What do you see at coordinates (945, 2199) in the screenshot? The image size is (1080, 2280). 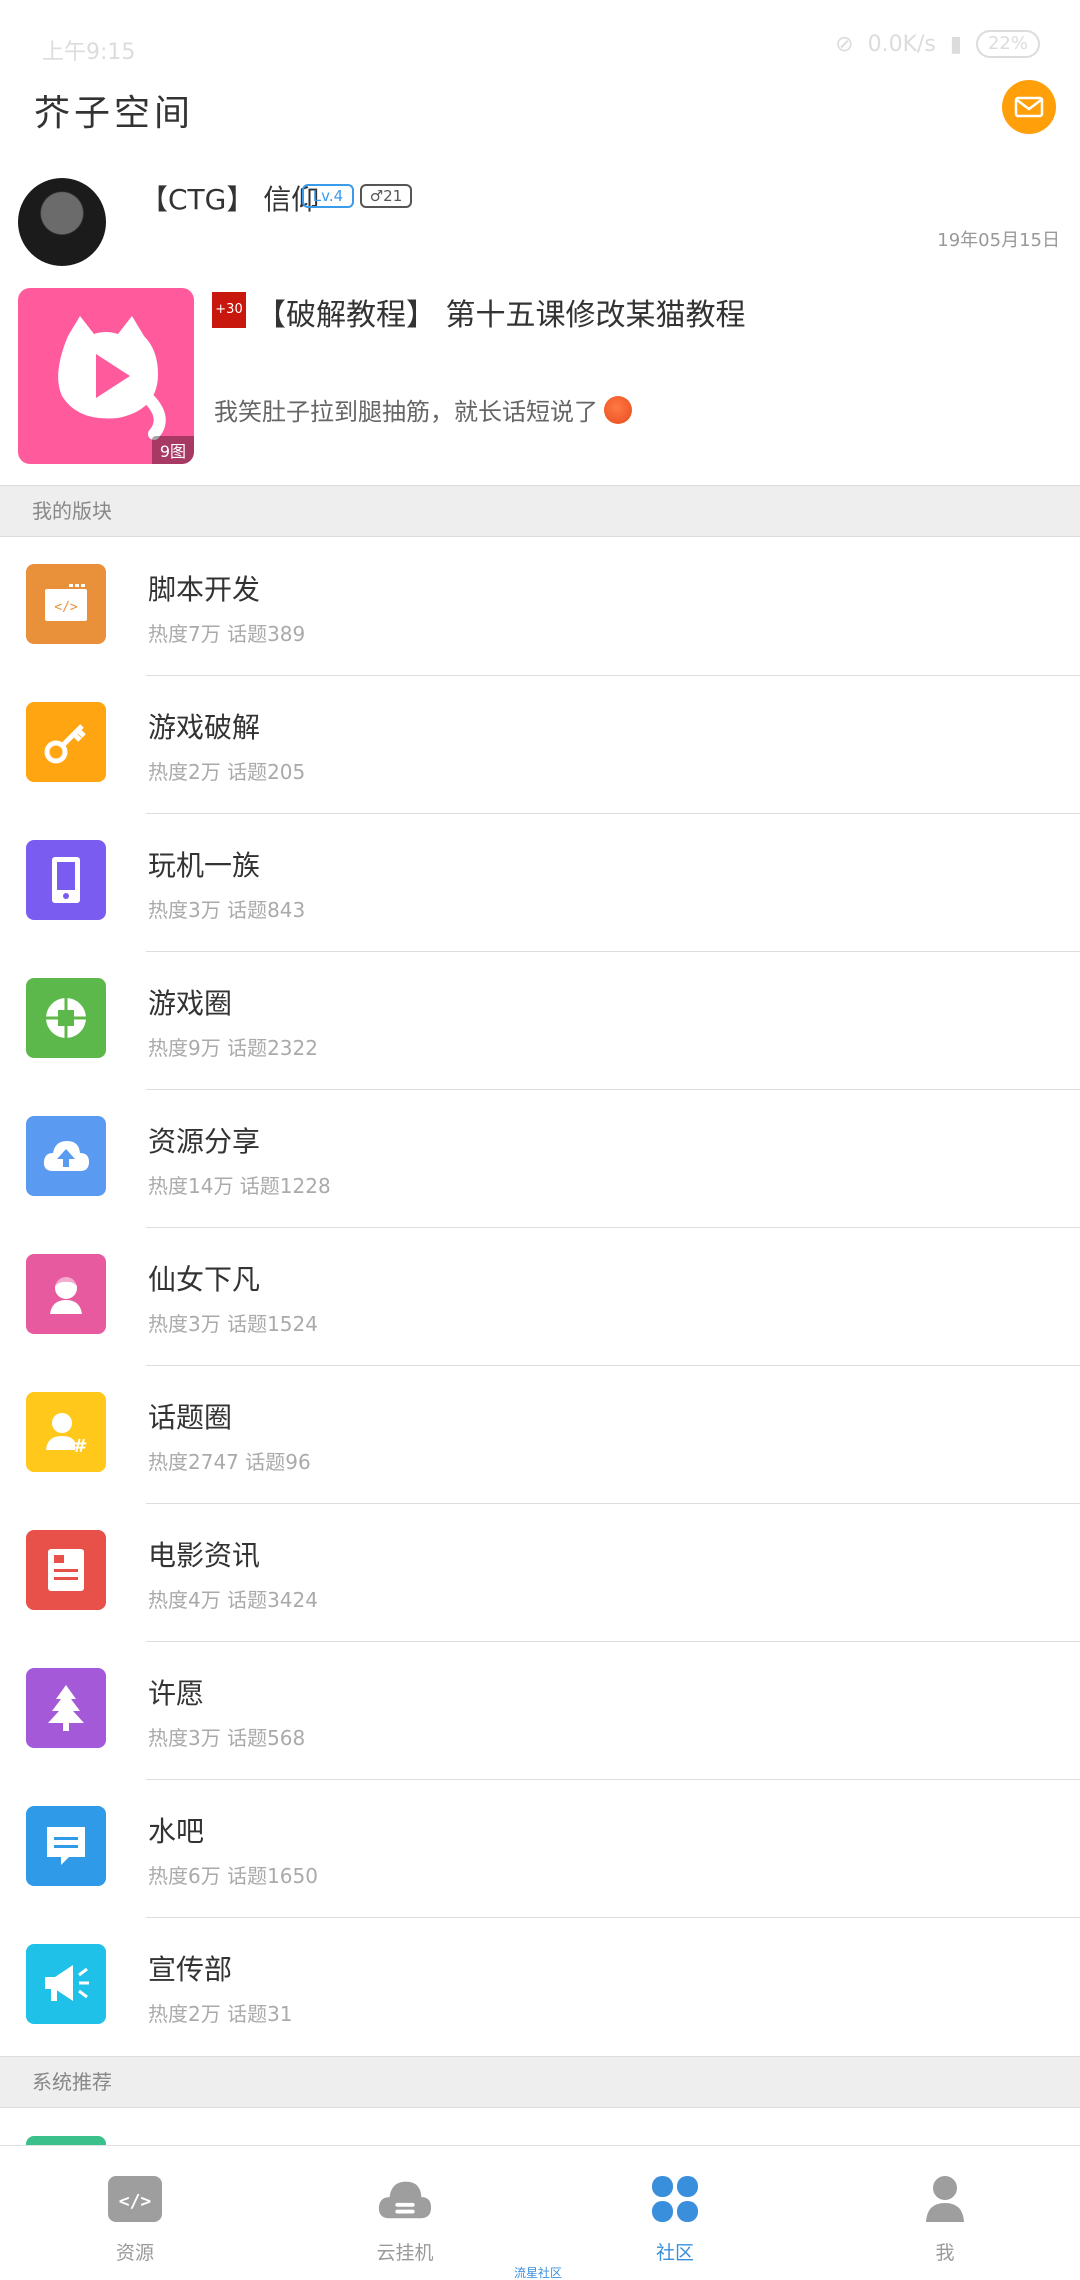 I see `person-icon` at bounding box center [945, 2199].